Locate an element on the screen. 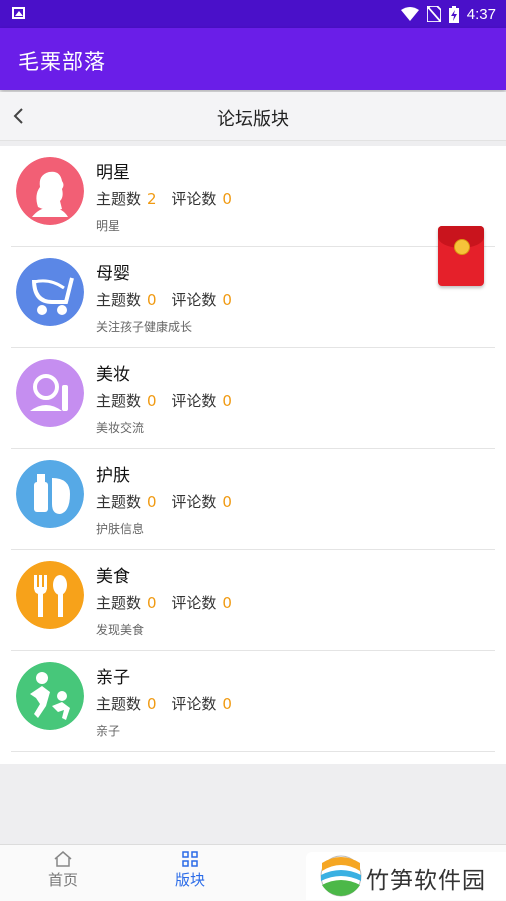 The height and width of the screenshot is (901, 506). makeup-mirror-icon is located at coordinates (50, 393).